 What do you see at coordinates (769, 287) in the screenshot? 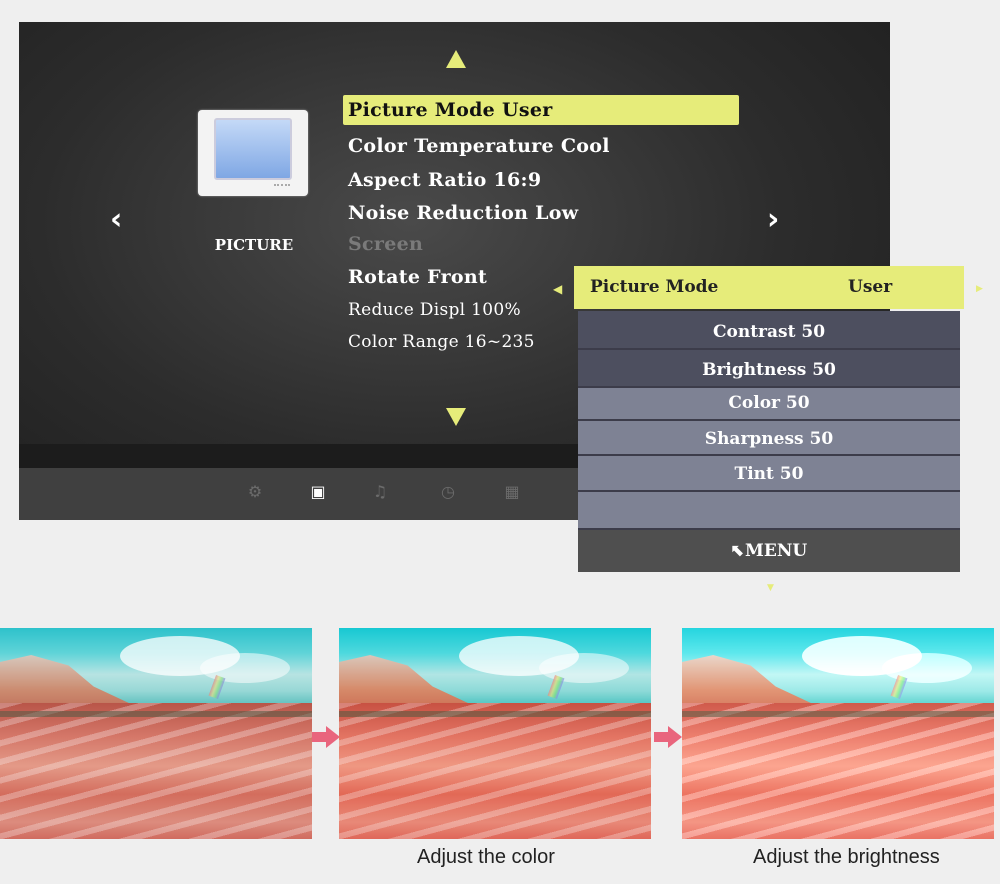
I see `submenu-header: Picture Mode User` at bounding box center [769, 287].